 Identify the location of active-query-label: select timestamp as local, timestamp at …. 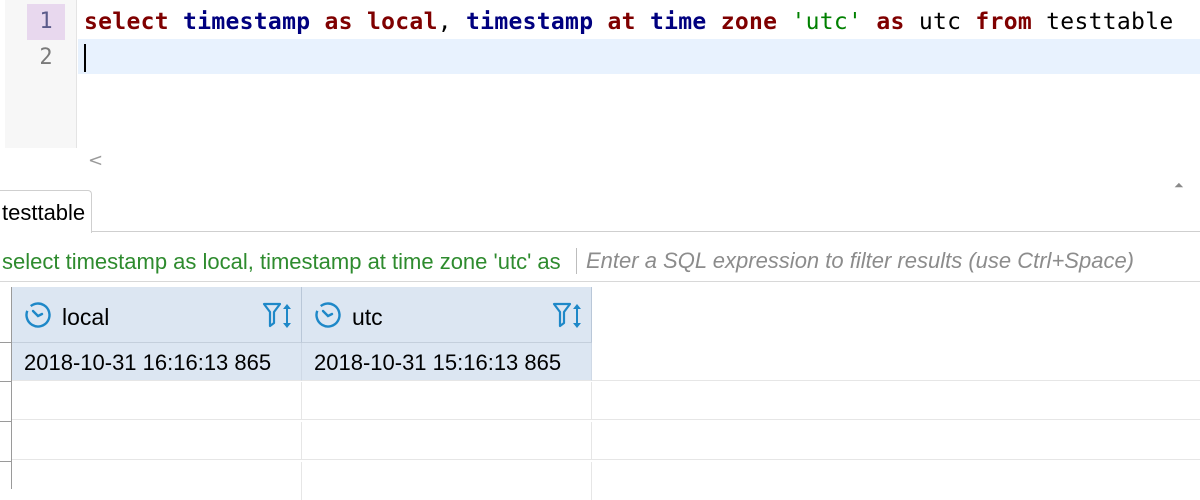
(285, 261).